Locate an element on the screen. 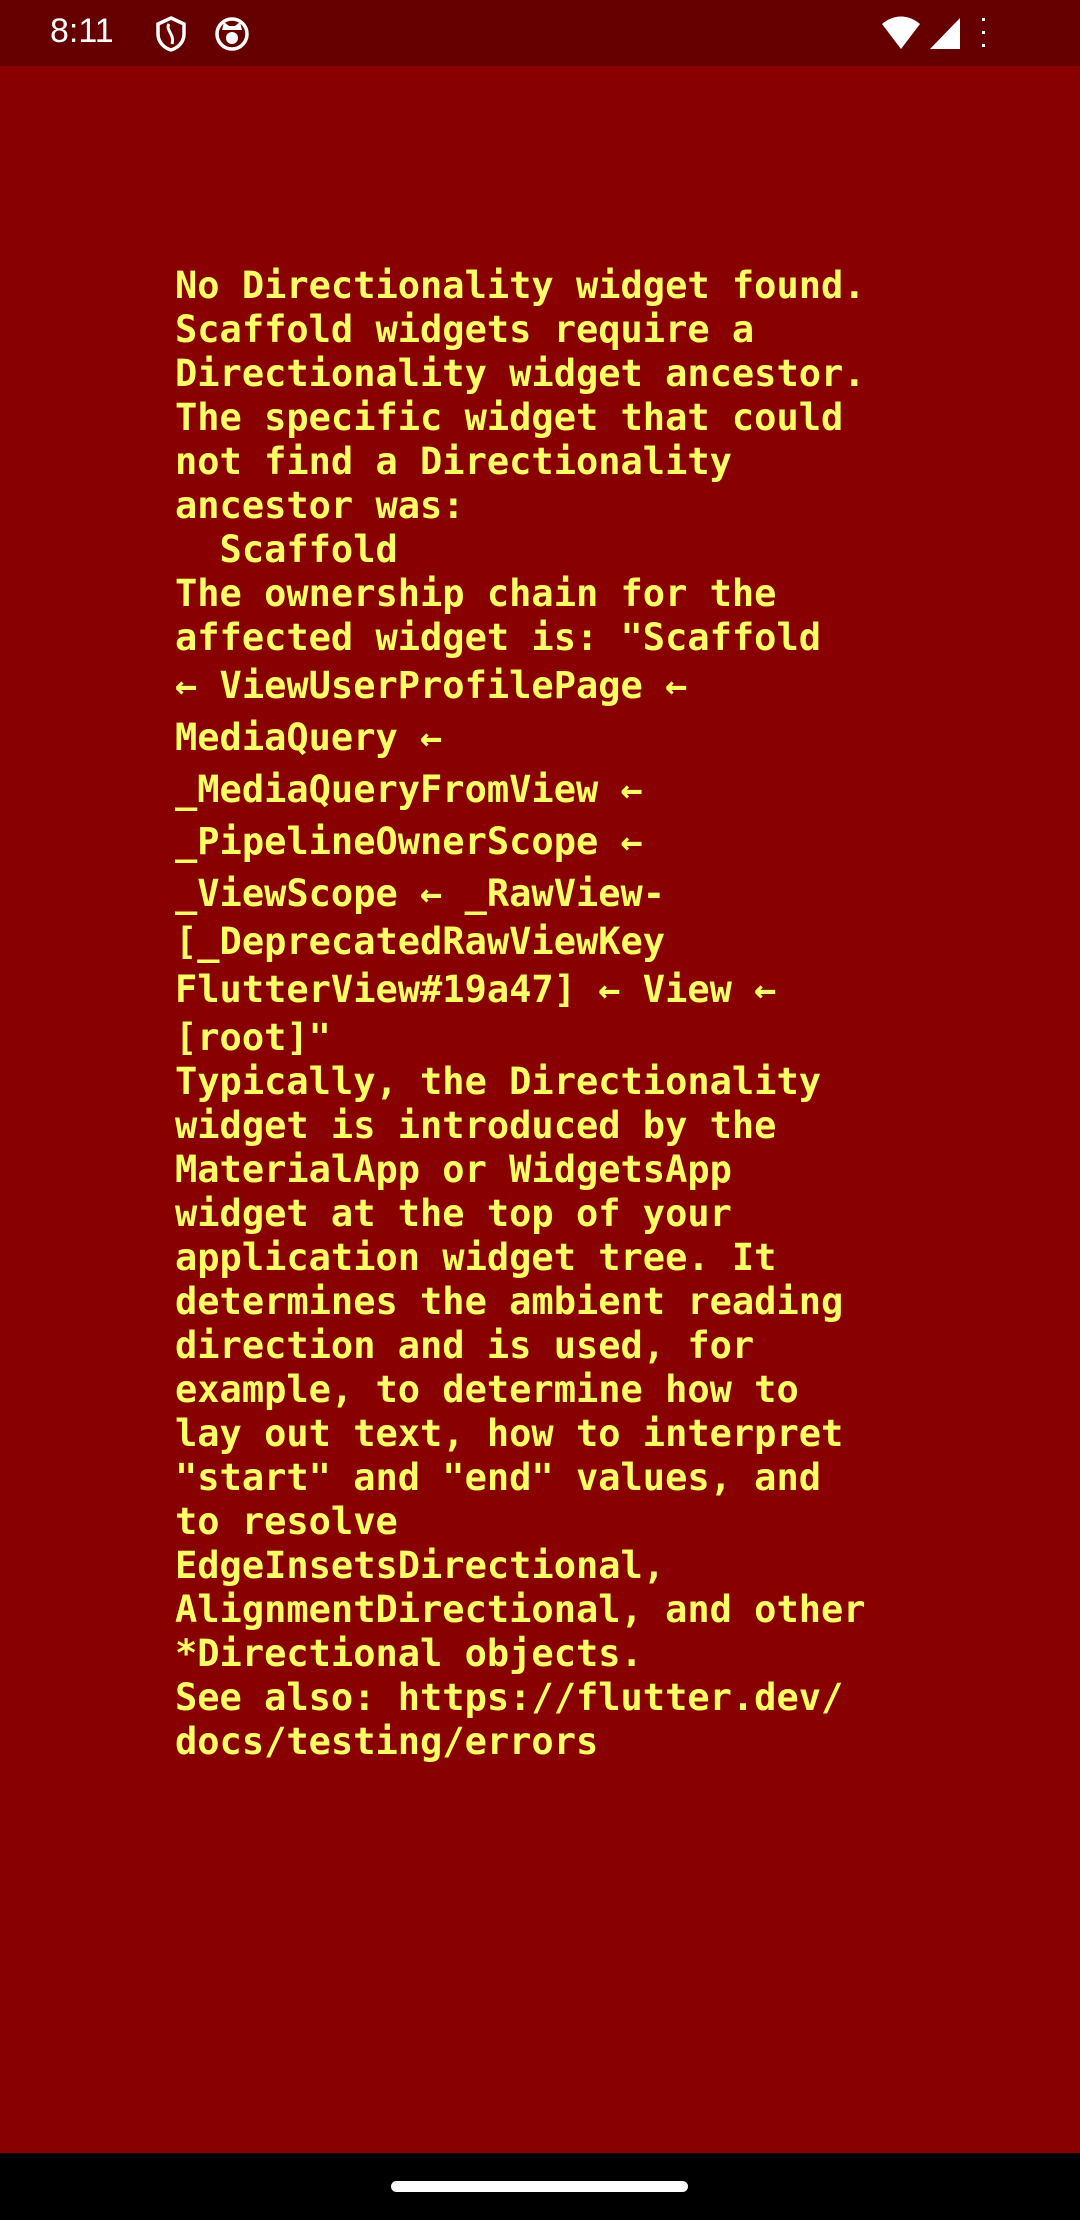 The image size is (1080, 2220). error-line: widget is introduced by the is located at coordinates (476, 1125).